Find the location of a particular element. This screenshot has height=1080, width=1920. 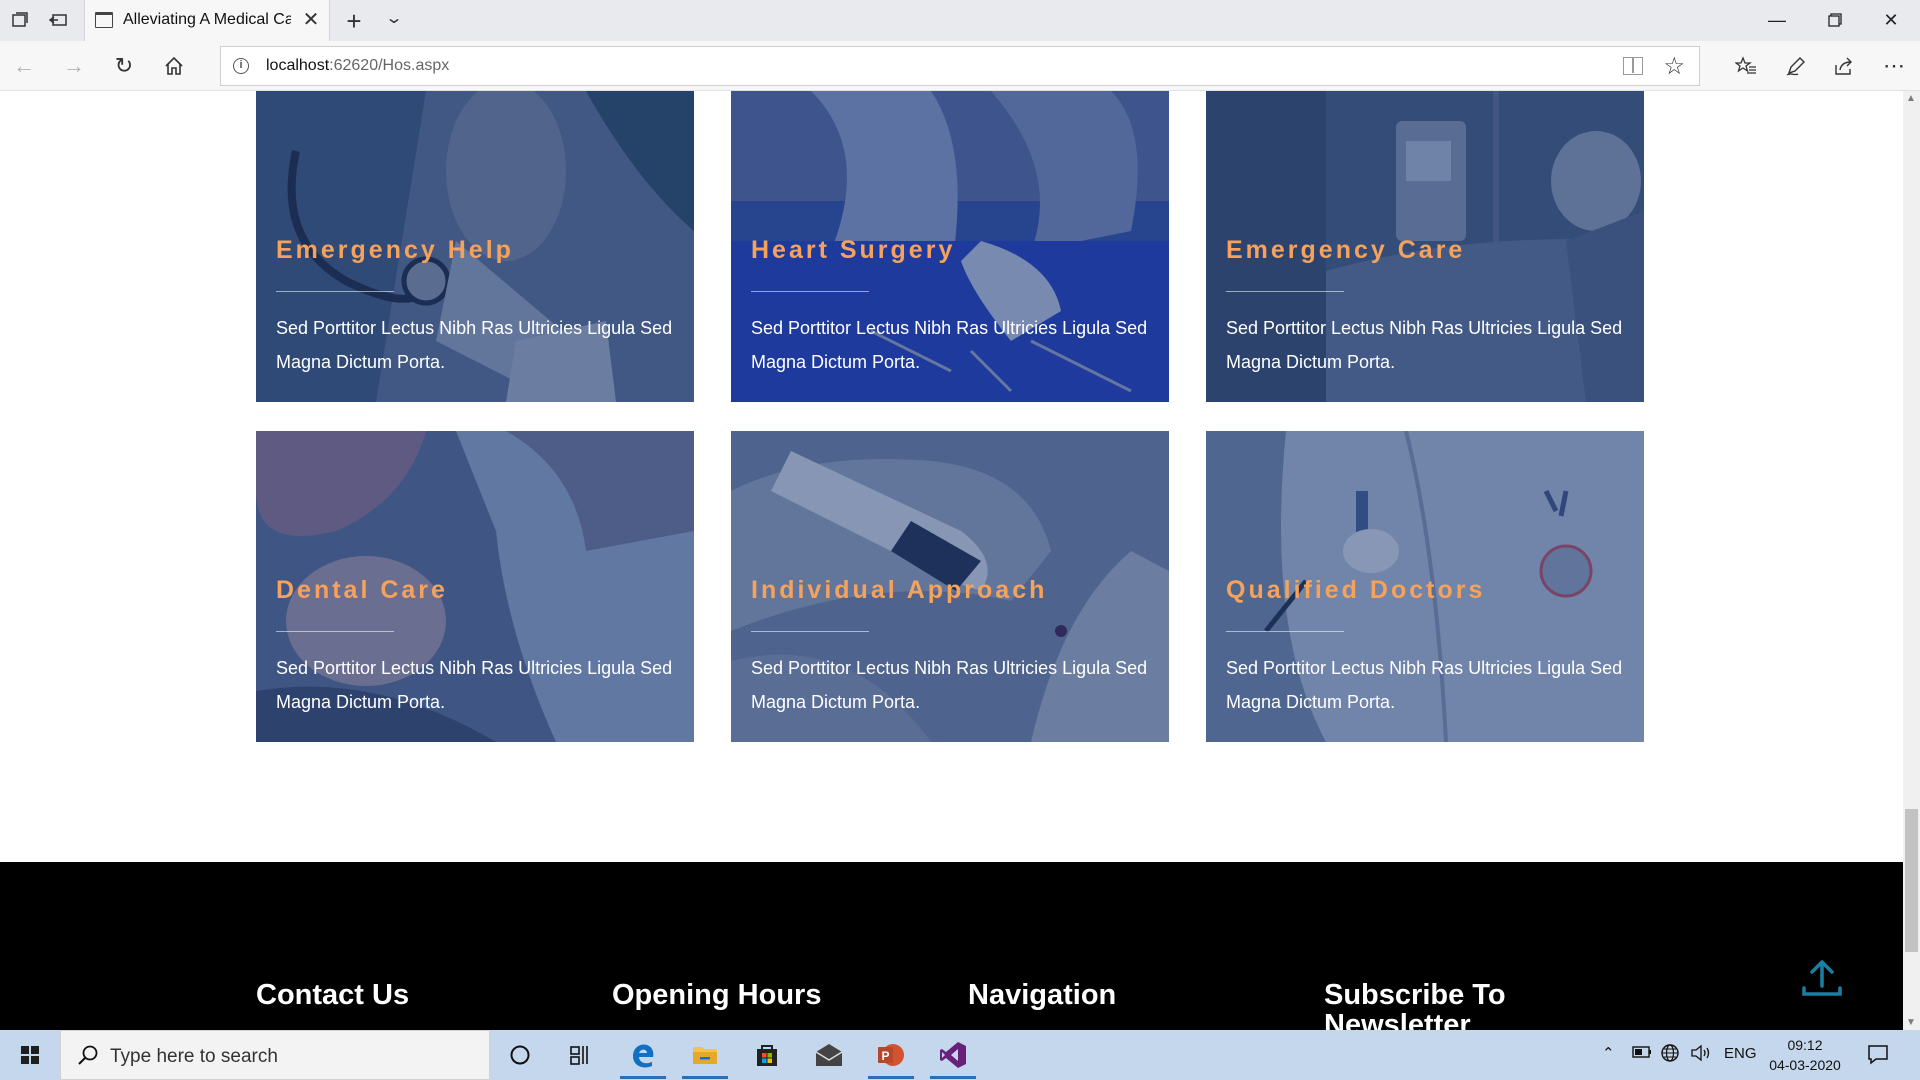

footer-heading-hours: Opening Hours is located at coordinates (717, 995).